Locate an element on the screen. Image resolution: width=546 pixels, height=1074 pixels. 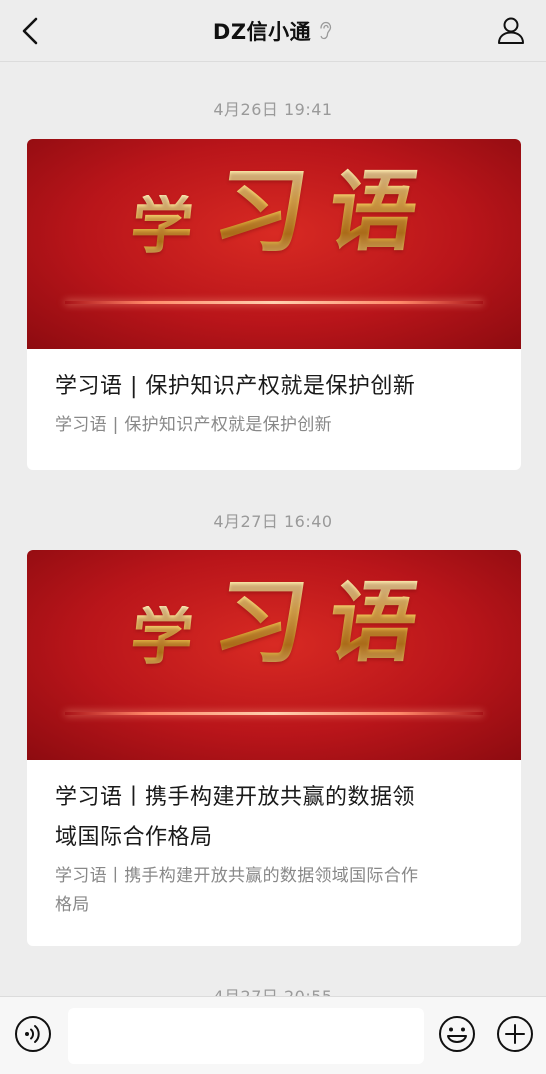
profile-button is located at coordinates (511, 30).